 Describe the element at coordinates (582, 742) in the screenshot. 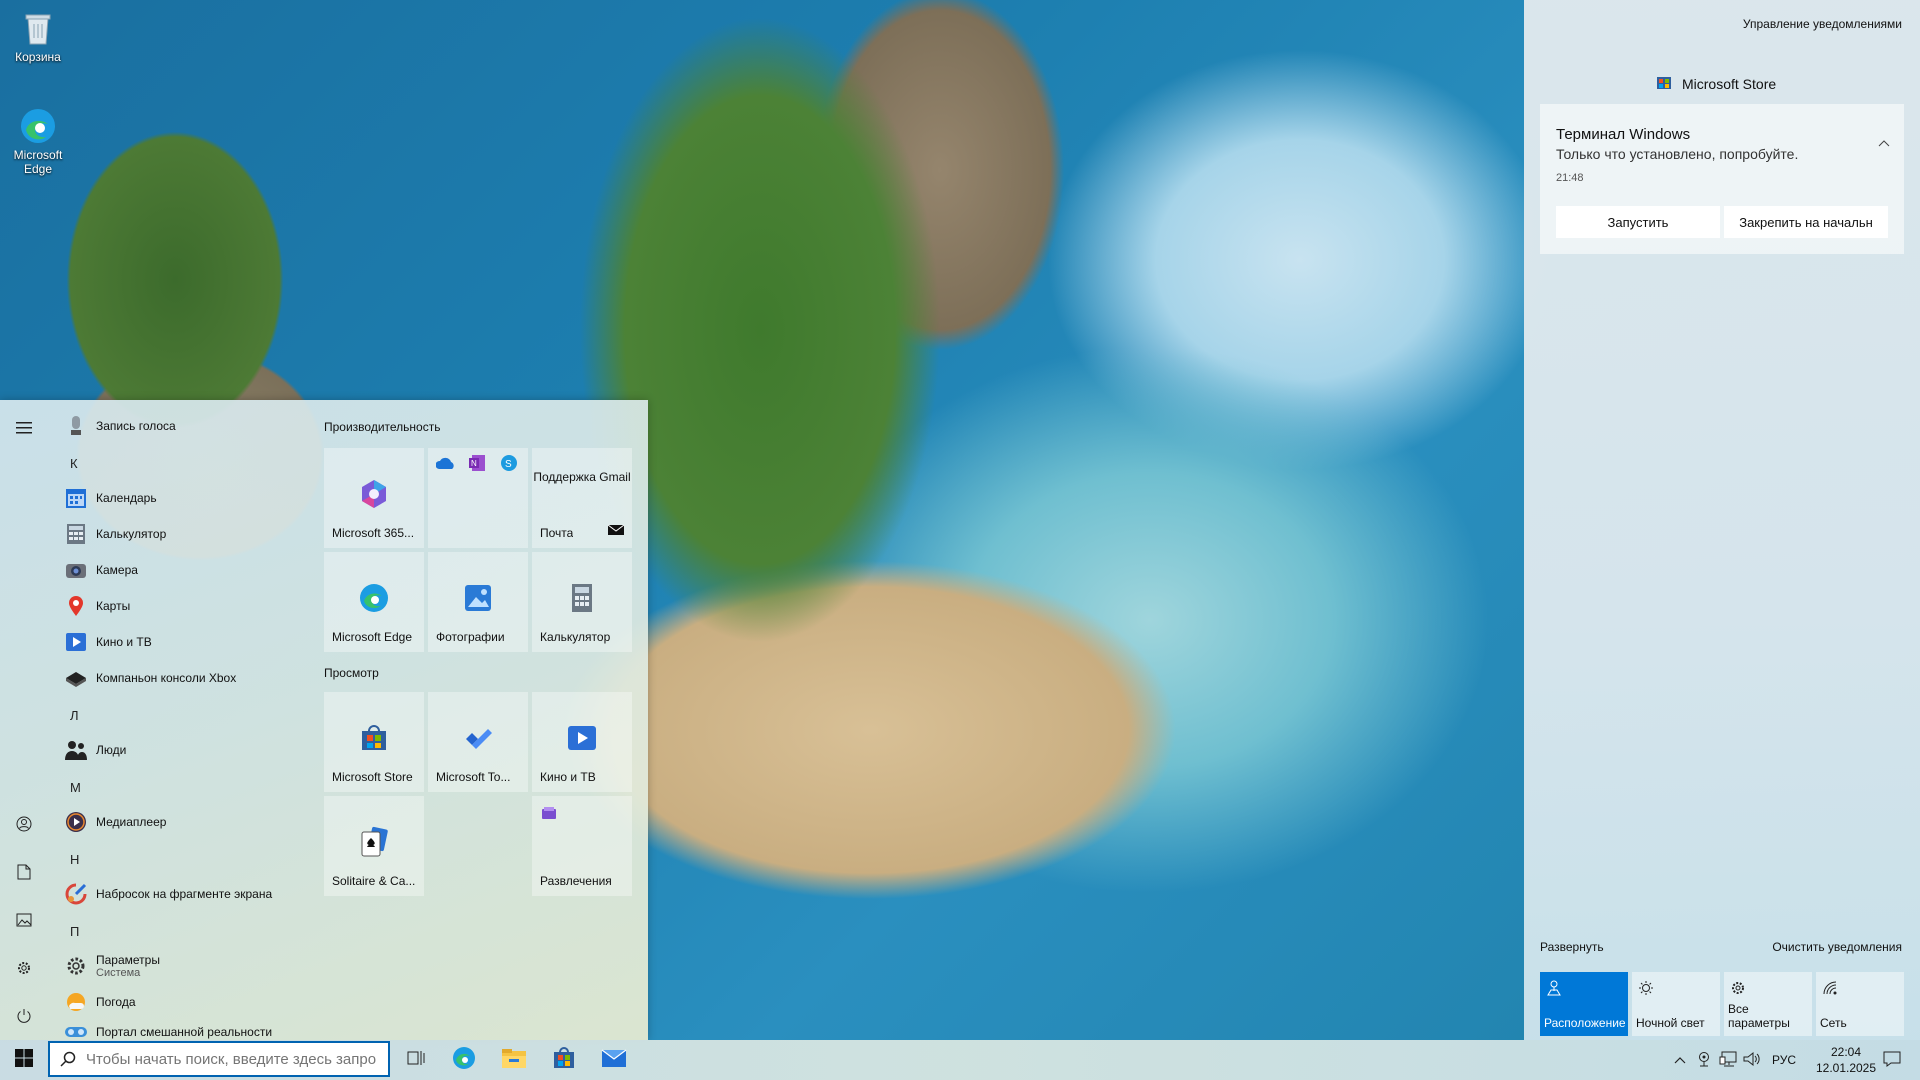

I see `tile-movies-tv: Кино и ТВ` at that location.